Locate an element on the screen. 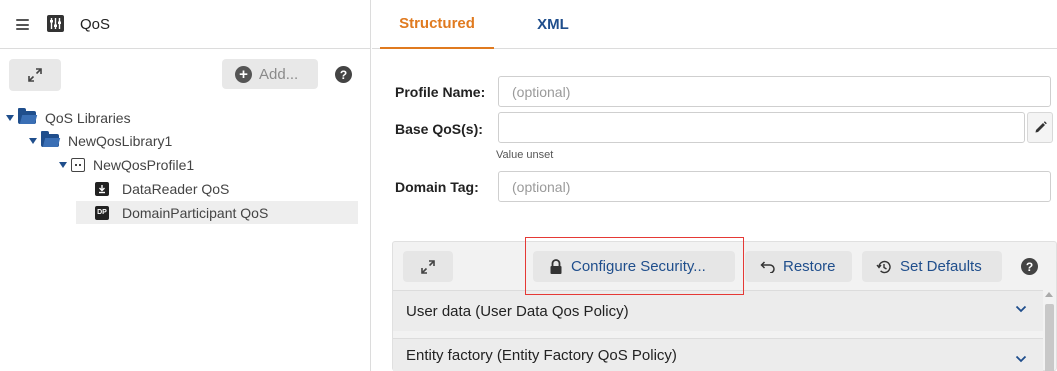  scroll-up-arrow-icon is located at coordinates (1049, 294).